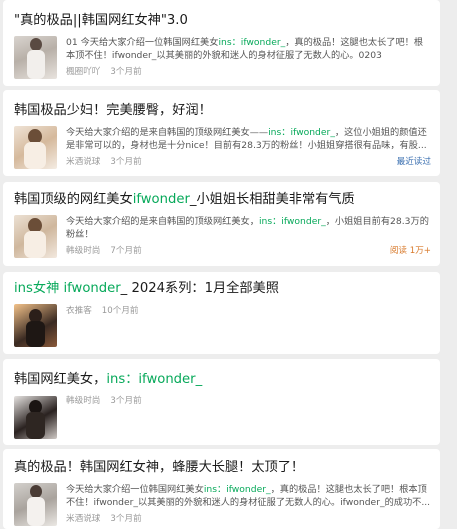 The width and height of the screenshot is (457, 529). What do you see at coordinates (227, 468) in the screenshot?
I see `article-title: 真的极品！韩国网红女神，蜂腰大长腿！太顶了！` at bounding box center [227, 468].